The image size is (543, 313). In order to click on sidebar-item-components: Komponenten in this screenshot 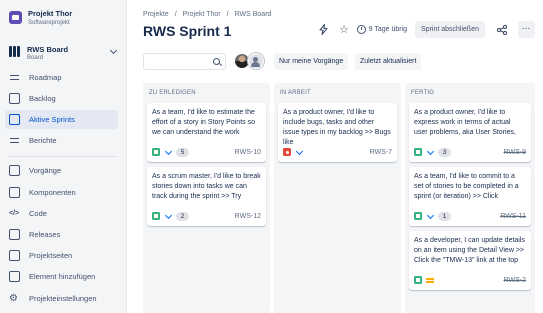, I will do `click(63, 192)`.